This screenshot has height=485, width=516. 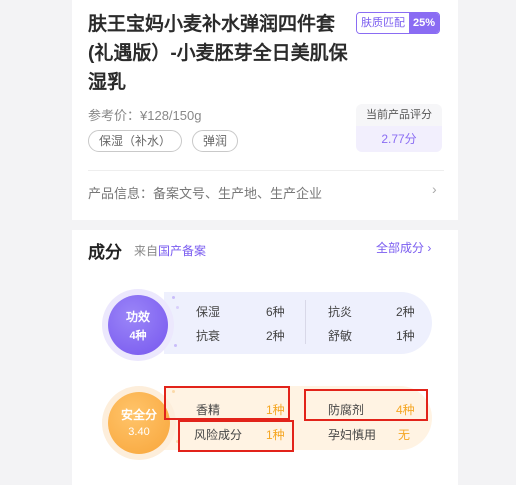 What do you see at coordinates (487, 242) in the screenshot?
I see `right-background` at bounding box center [487, 242].